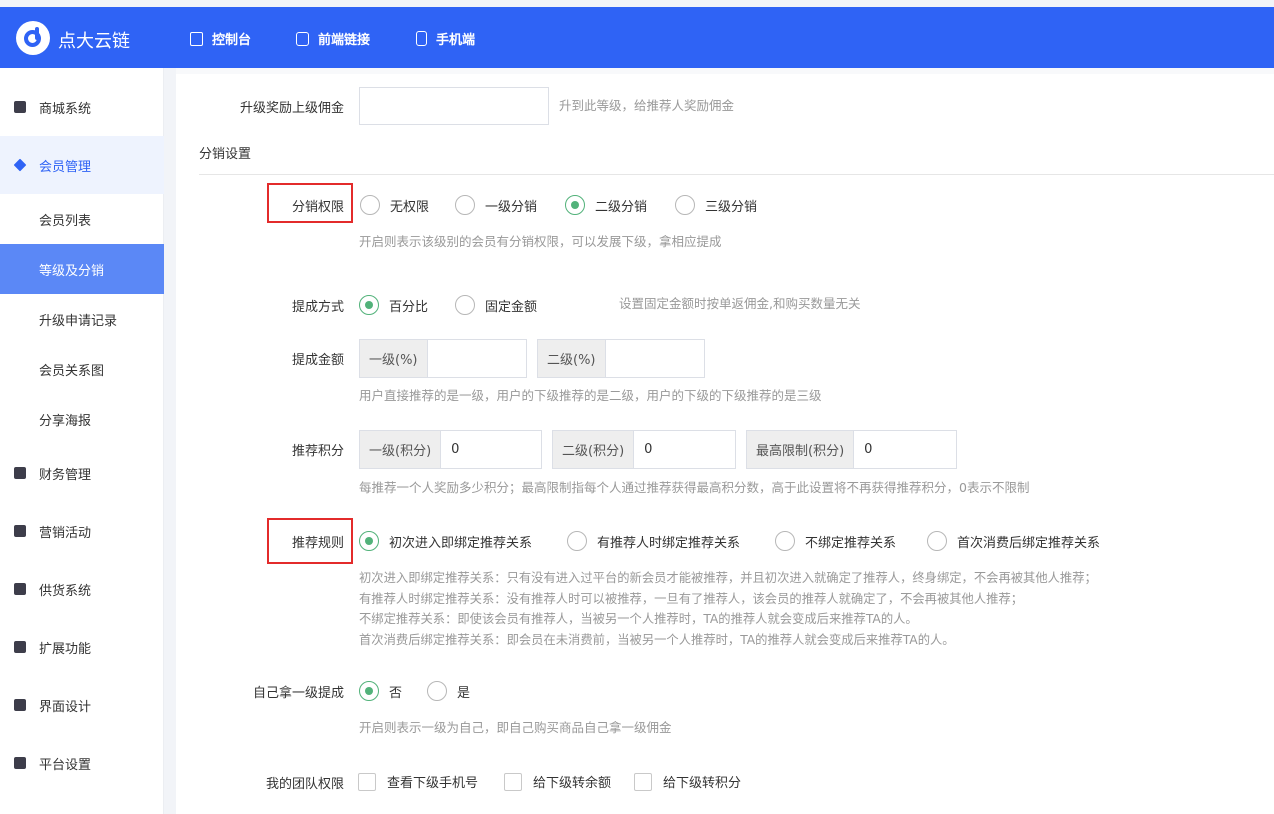 The height and width of the screenshot is (814, 1274). I want to click on input-prefix: 二级(积分), so click(594, 449).